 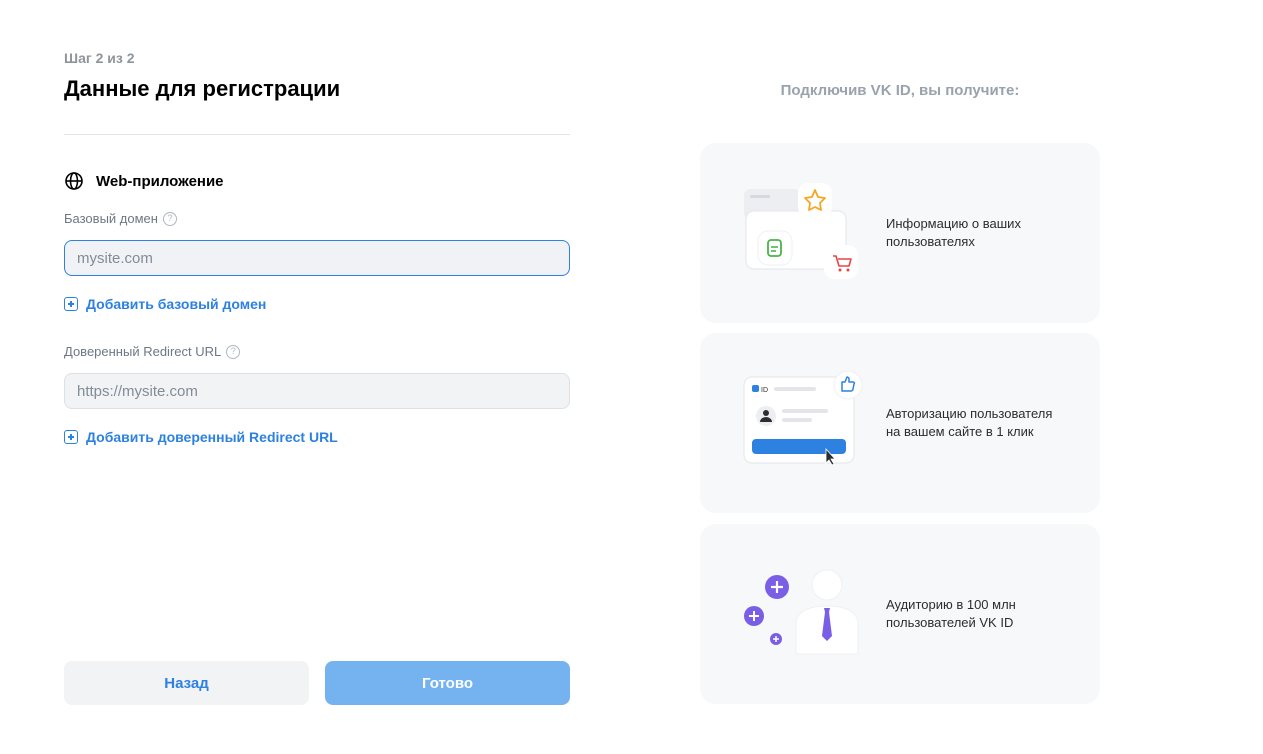 I want to click on benefit-text: Аудиторию в 100 млн пользователей VK ID, so click(x=951, y=613).